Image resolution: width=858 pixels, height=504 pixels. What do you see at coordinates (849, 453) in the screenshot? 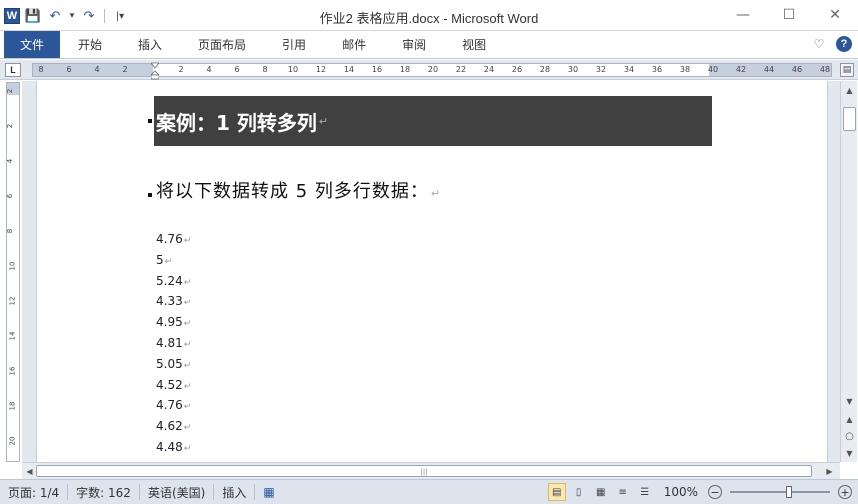
I see `next-page-icon: ▼` at bounding box center [849, 453].